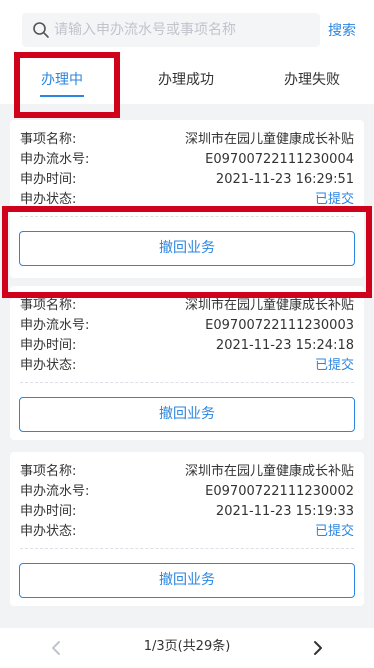  Describe the element at coordinates (67, 85) in the screenshot. I see `annotation-box-tab` at that location.